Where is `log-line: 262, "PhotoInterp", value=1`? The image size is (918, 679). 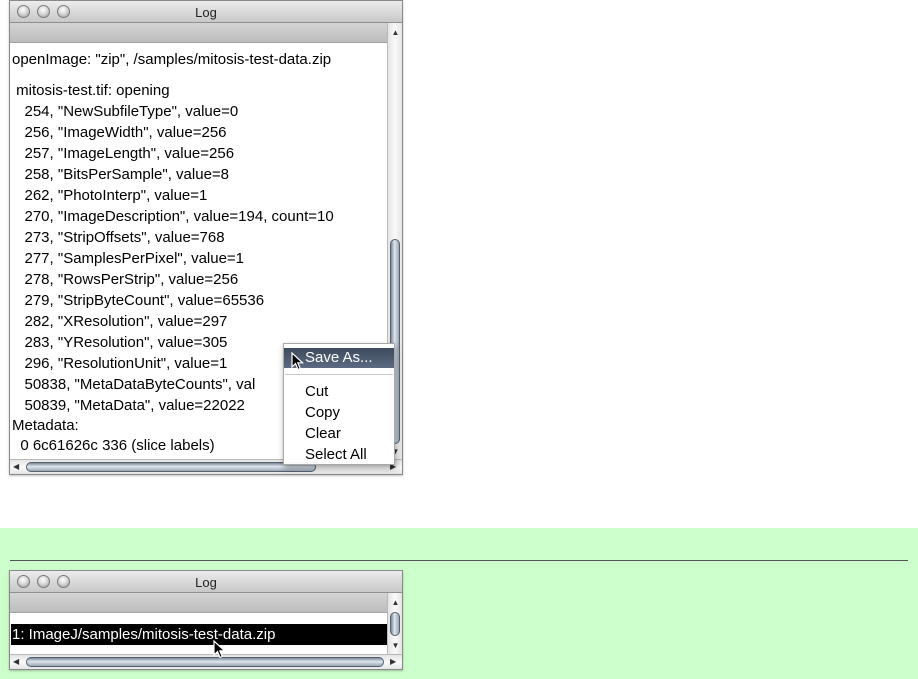 log-line: 262, "PhotoInterp", value=1 is located at coordinates (110, 195).